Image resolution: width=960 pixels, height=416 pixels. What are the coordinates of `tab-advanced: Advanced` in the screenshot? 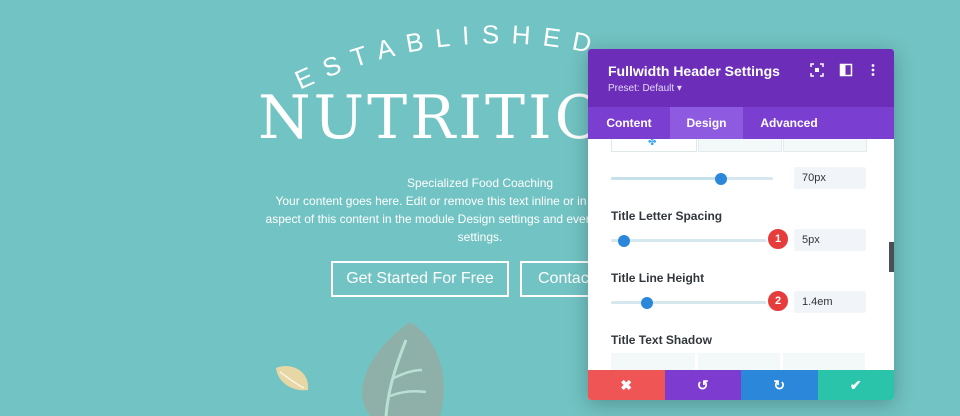 It's located at (789, 123).